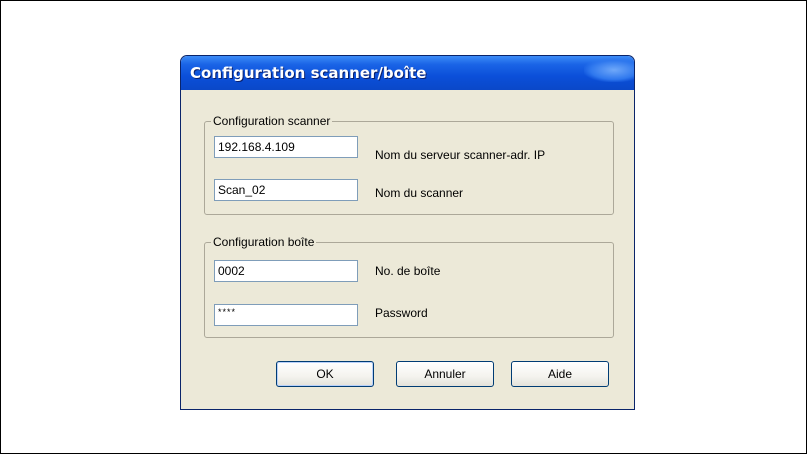 This screenshot has width=807, height=454. What do you see at coordinates (308, 73) in the screenshot?
I see `dialog-title: Configuration scanner/boîte` at bounding box center [308, 73].